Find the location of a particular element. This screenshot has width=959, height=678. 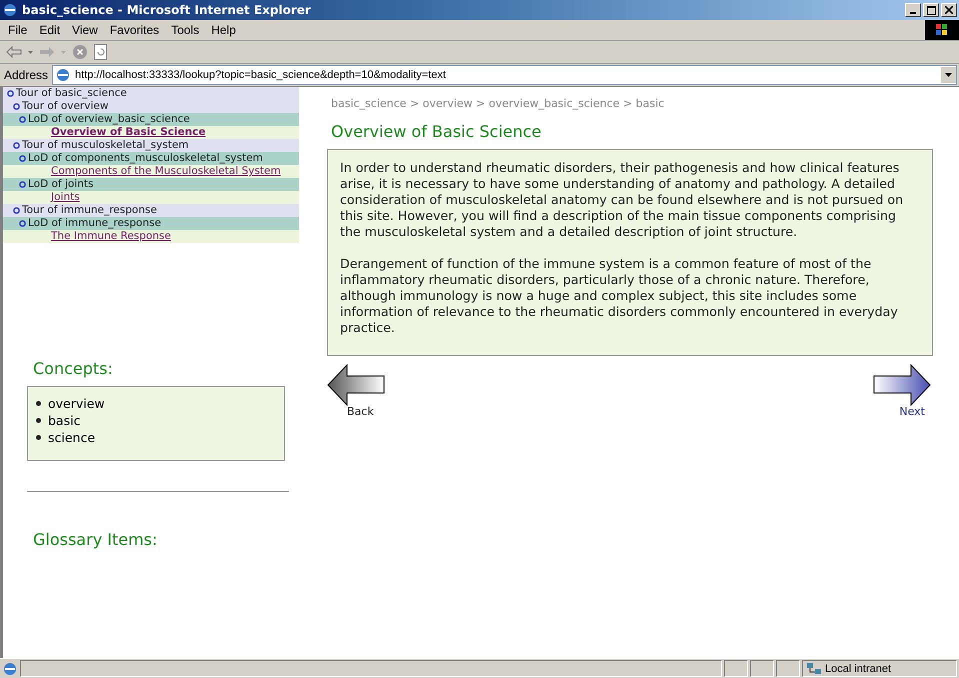

menu-item: View is located at coordinates (89, 30).